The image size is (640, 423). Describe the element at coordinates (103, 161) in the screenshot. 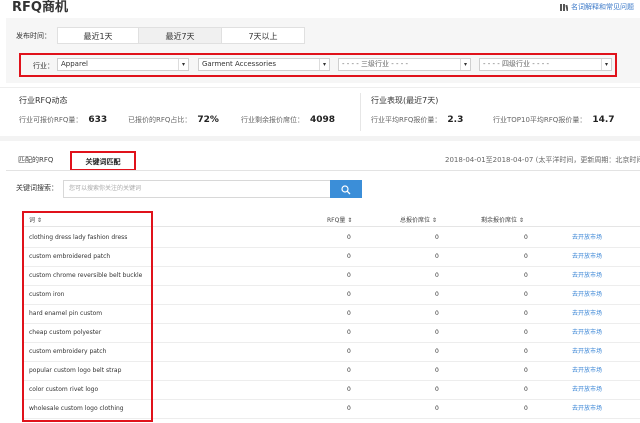

I see `tab-keyword-match: 关键词匹配` at that location.